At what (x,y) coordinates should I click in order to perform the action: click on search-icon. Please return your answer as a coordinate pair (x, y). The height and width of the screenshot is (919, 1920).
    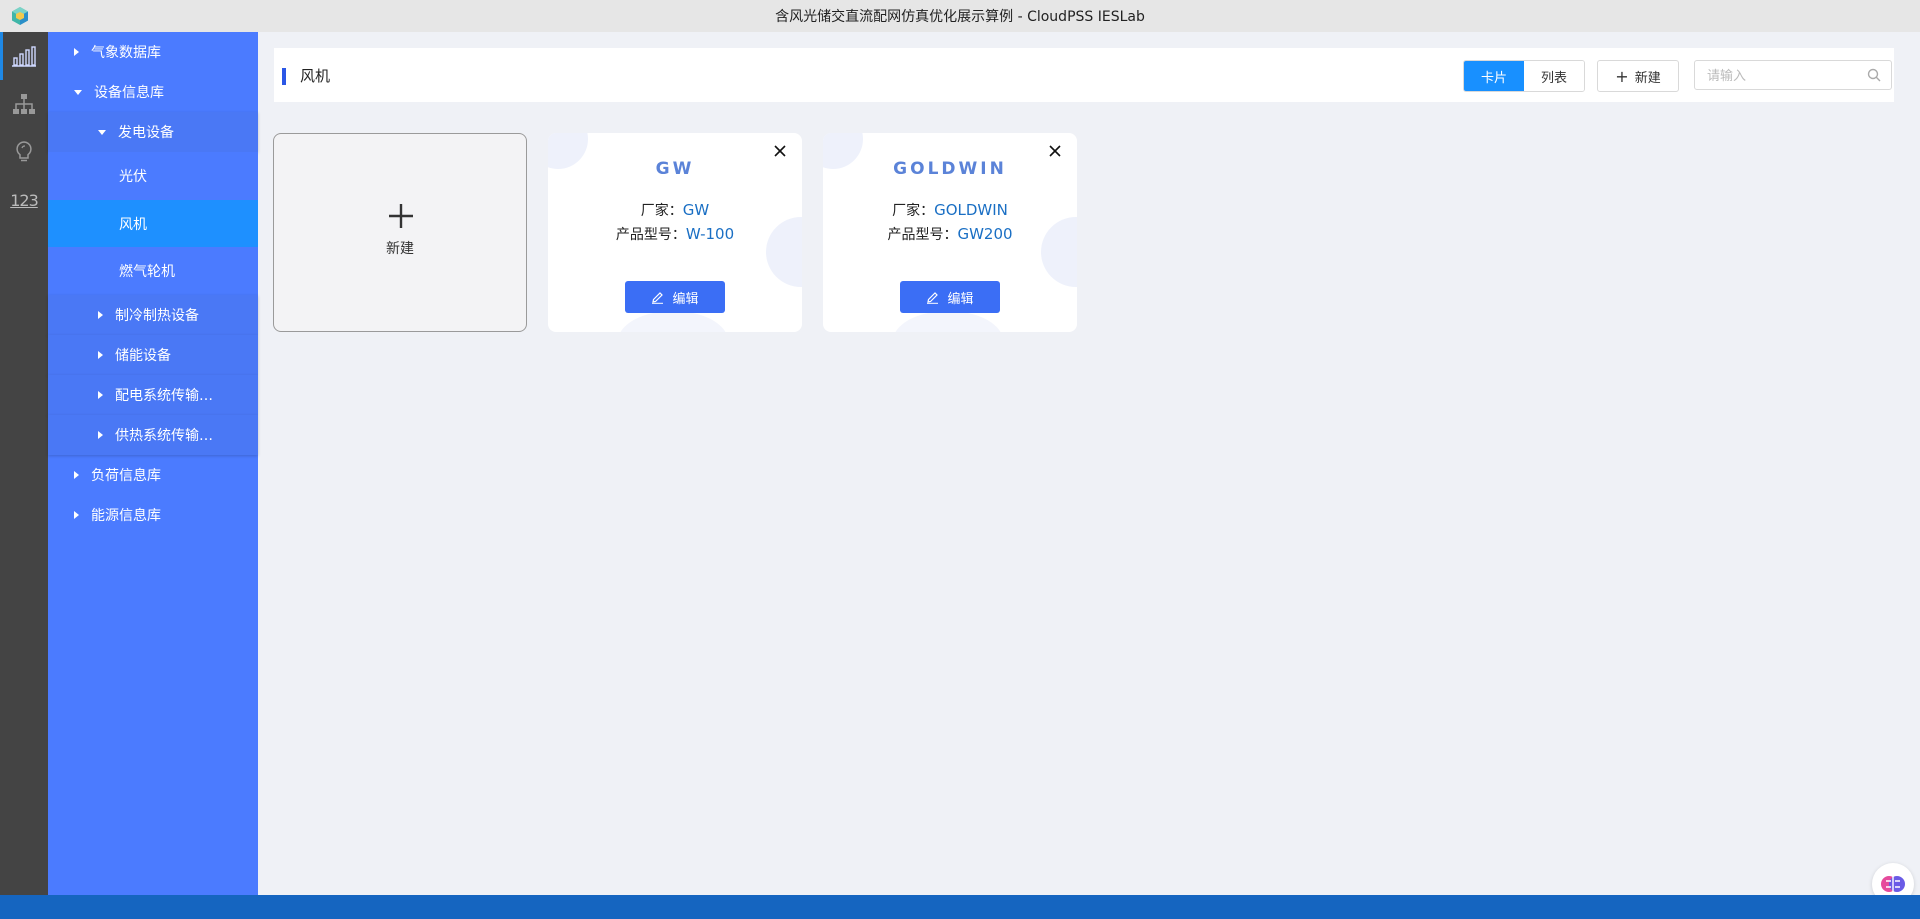
    Looking at the image, I should click on (1874, 75).